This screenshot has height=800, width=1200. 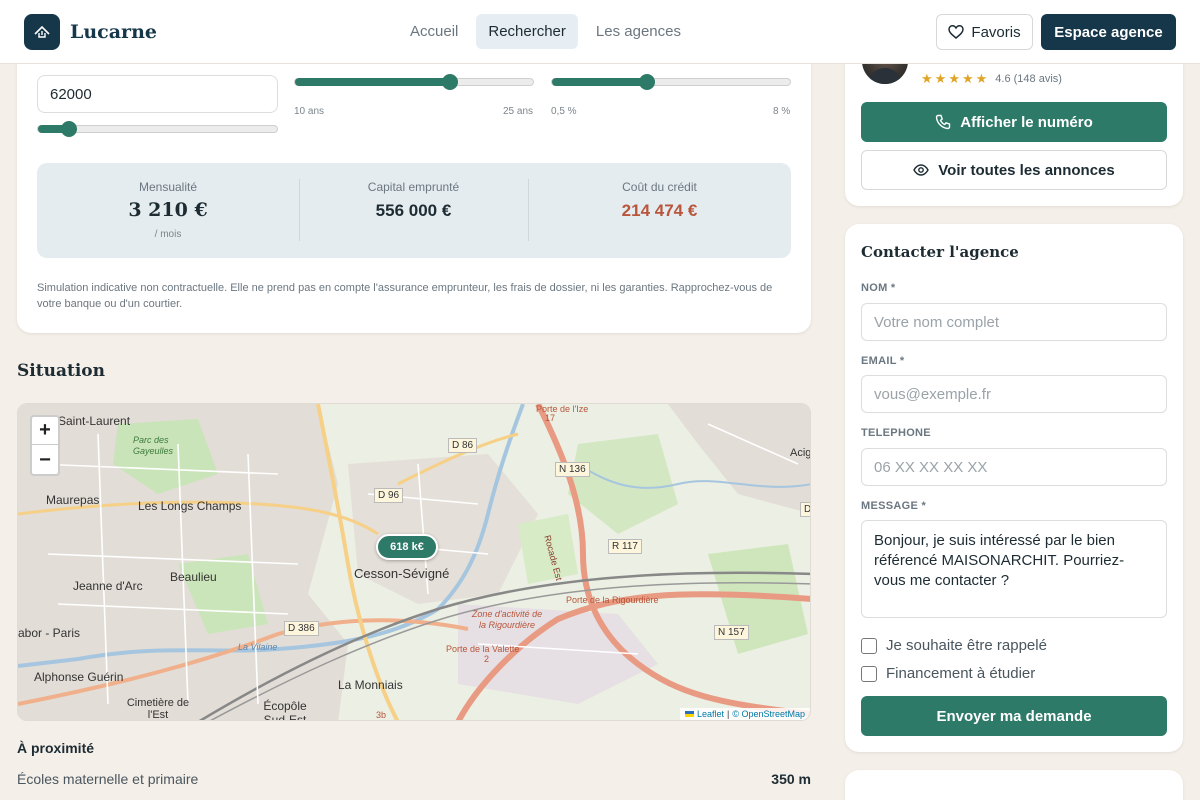 What do you see at coordinates (894, 506) in the screenshot?
I see `message-label: MESSAGE *` at bounding box center [894, 506].